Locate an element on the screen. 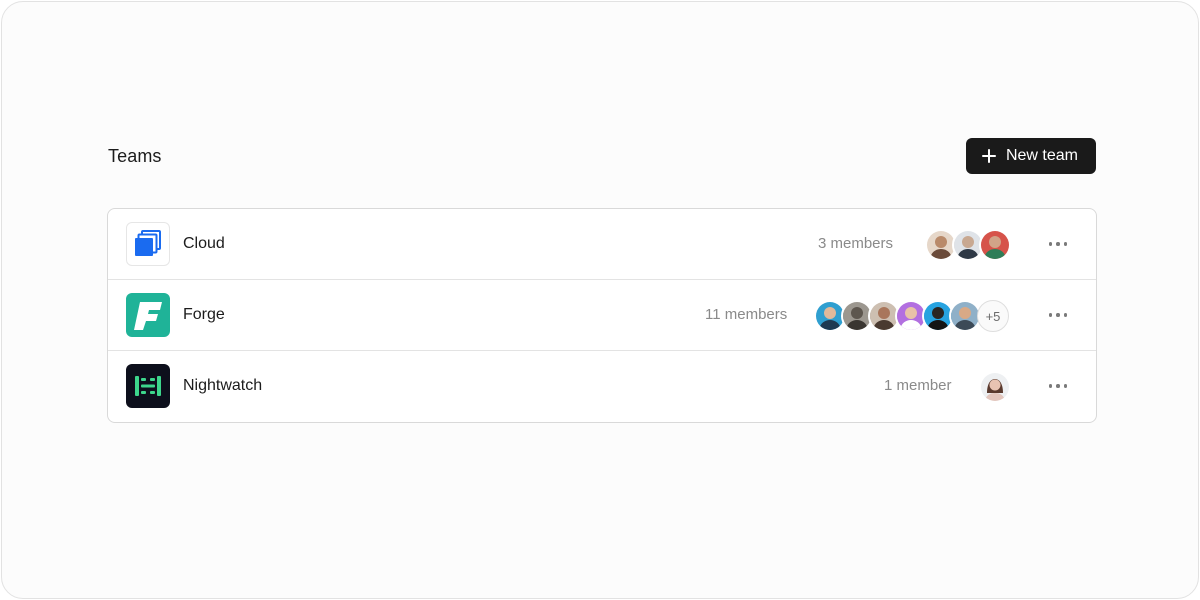  page-title: Teams is located at coordinates (135, 155).